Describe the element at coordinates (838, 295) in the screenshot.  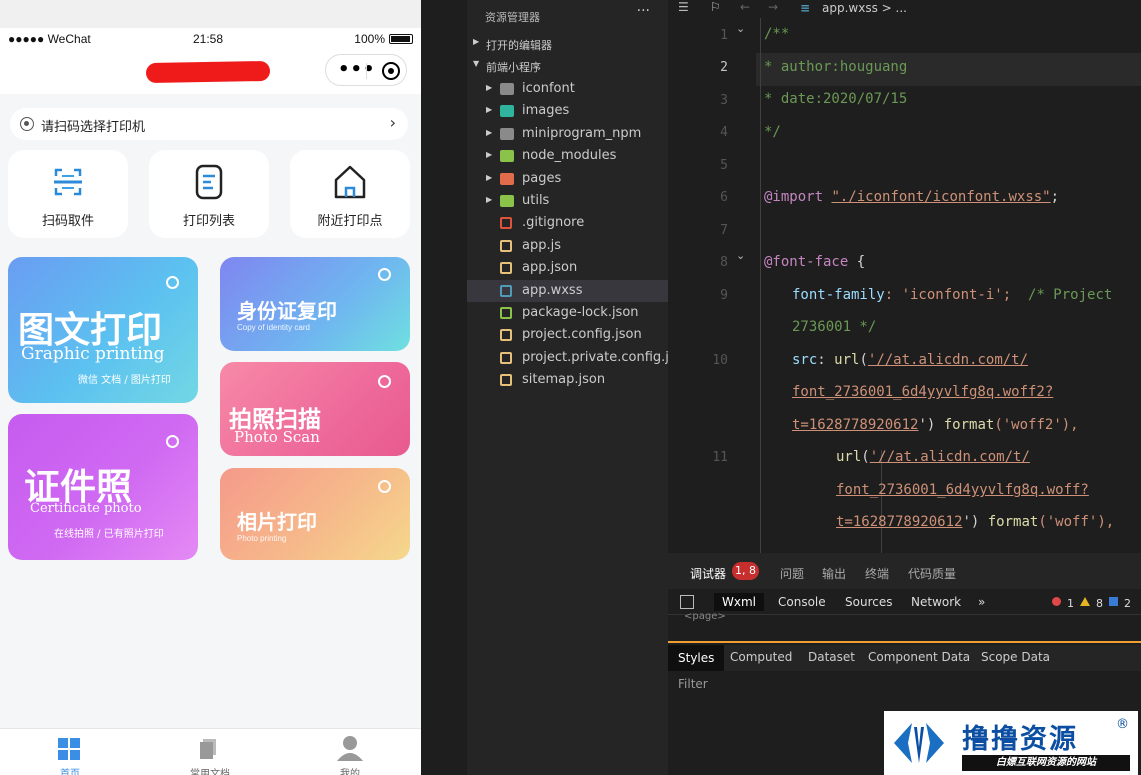
I see `code-token: font-family` at that location.